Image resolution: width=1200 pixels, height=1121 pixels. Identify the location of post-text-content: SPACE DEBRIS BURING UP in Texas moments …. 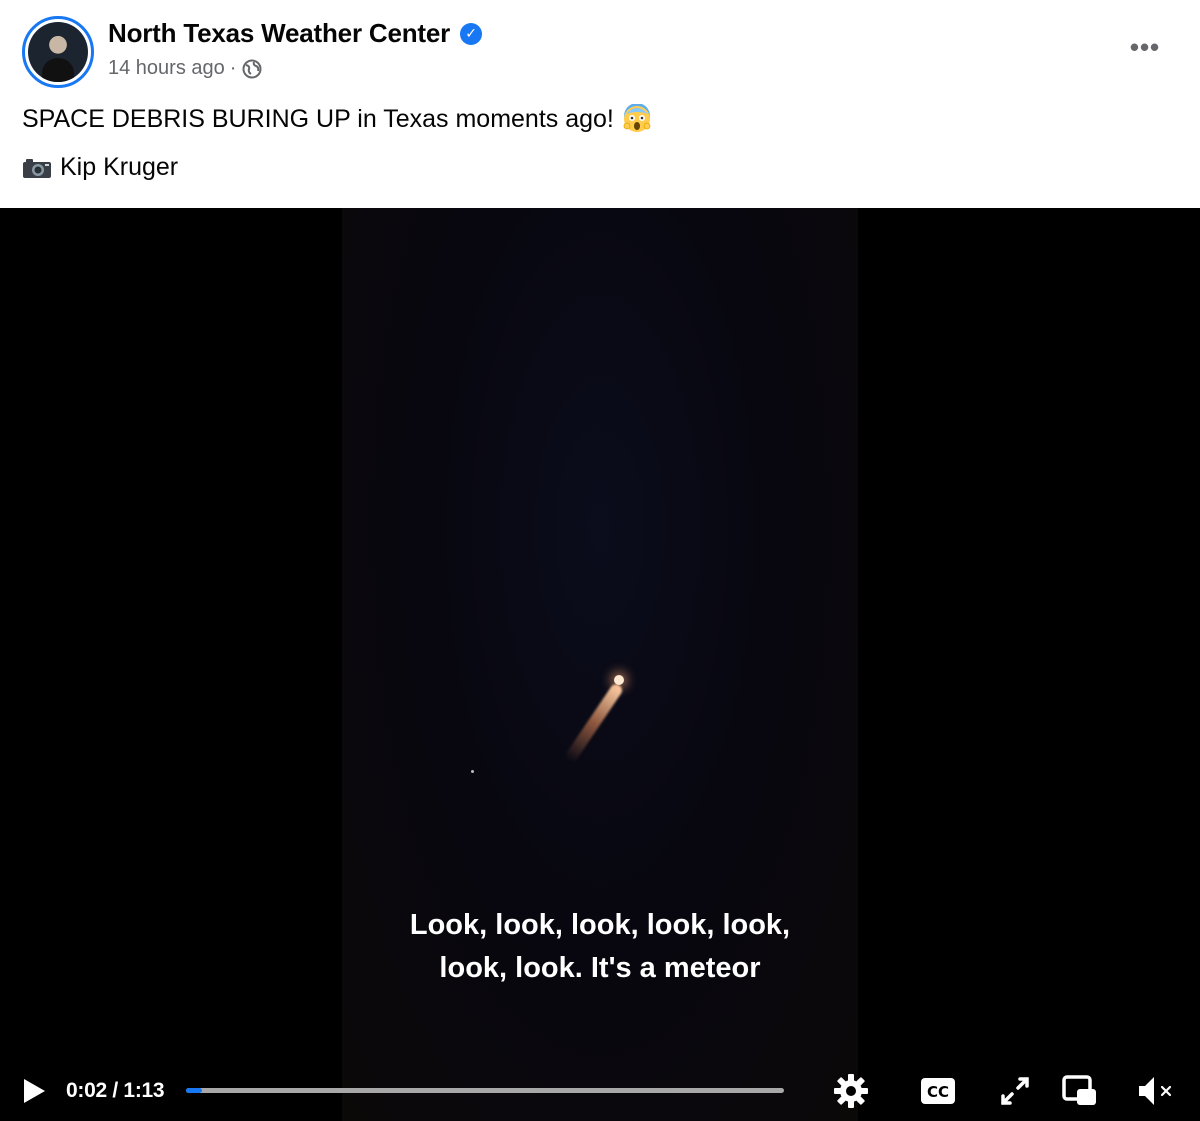
(318, 118).